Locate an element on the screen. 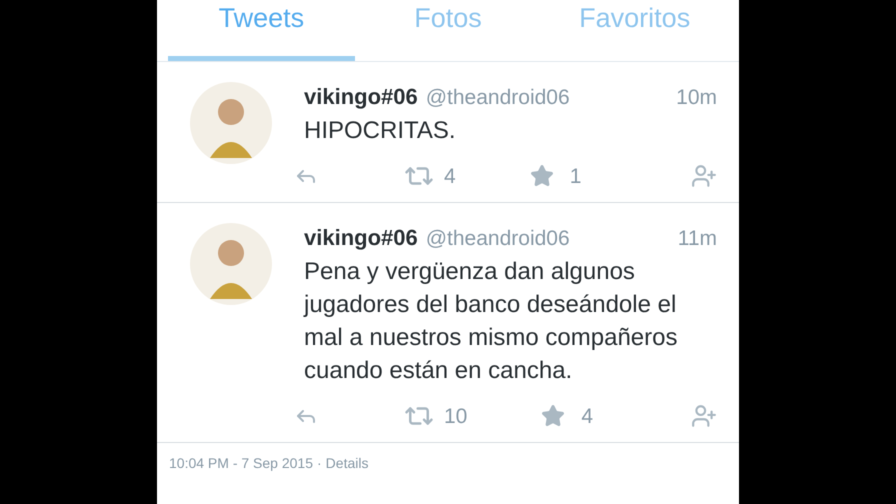  tweet-time: 11m is located at coordinates (697, 239).